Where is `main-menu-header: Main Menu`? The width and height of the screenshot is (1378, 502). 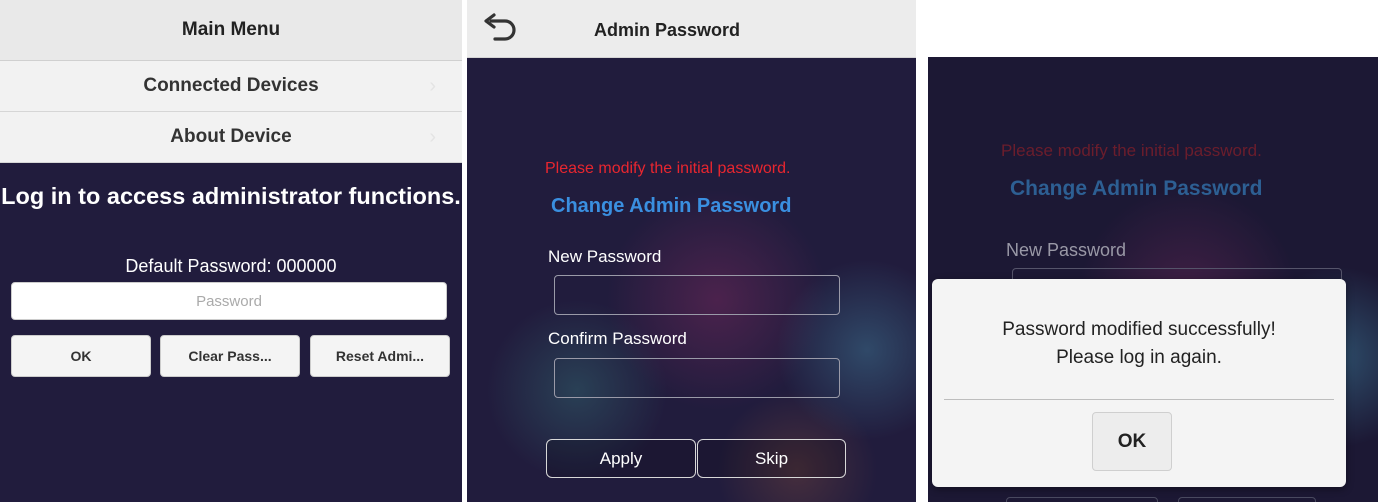
main-menu-header: Main Menu is located at coordinates (231, 30).